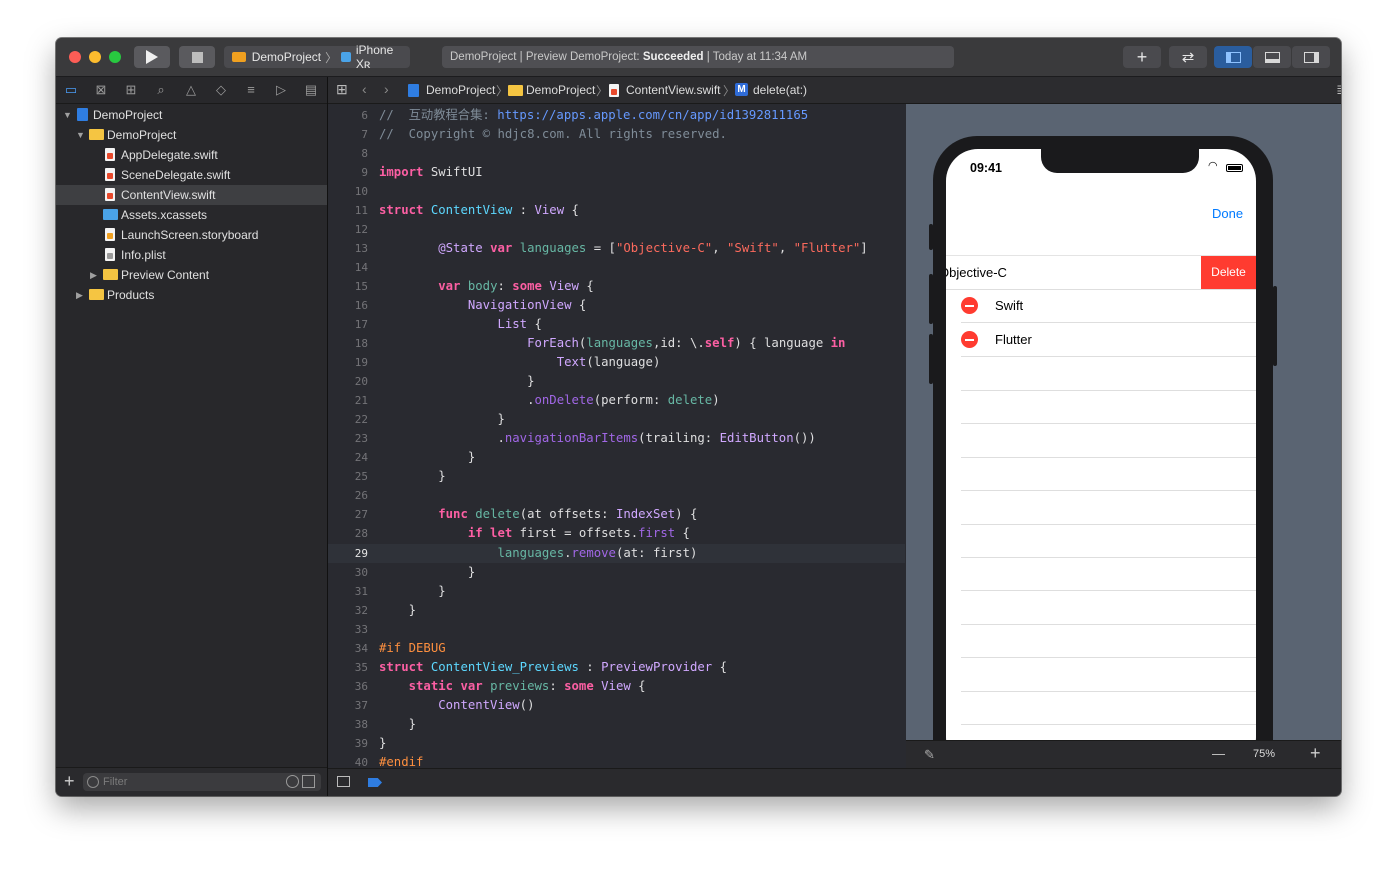  Describe the element at coordinates (191, 295) in the screenshot. I see `tree-item-group: ▶ Products` at that location.